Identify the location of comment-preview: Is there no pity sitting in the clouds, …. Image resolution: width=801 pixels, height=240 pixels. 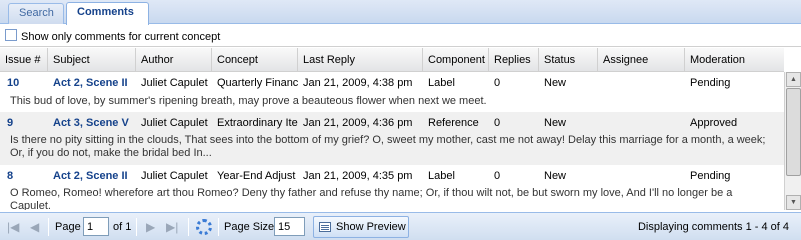
(388, 146).